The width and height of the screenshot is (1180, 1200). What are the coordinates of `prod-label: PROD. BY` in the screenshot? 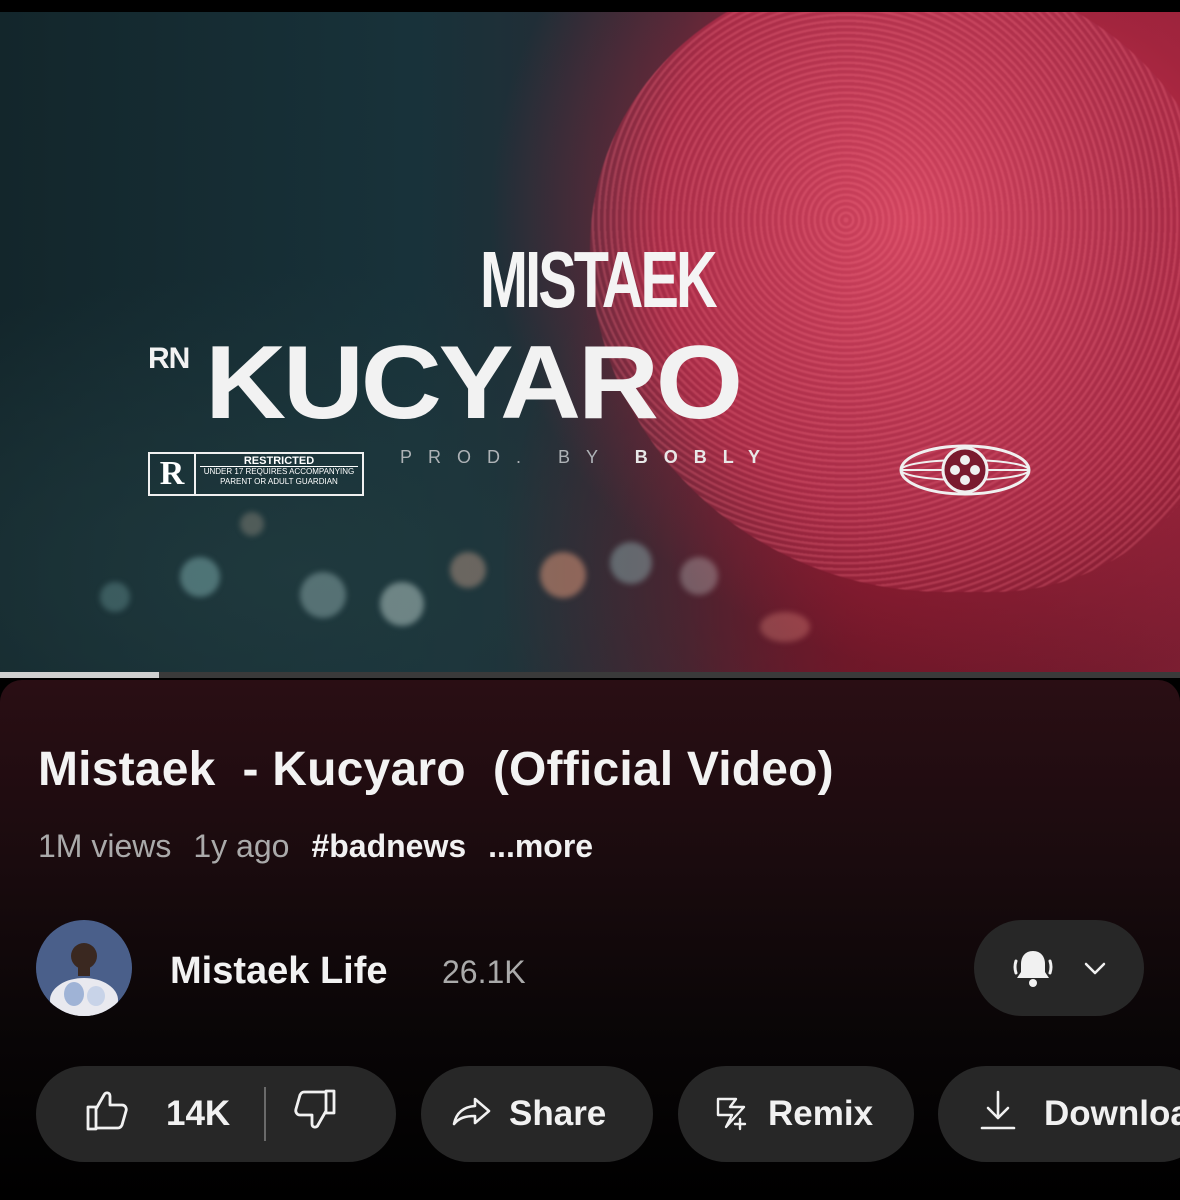 It's located at (507, 457).